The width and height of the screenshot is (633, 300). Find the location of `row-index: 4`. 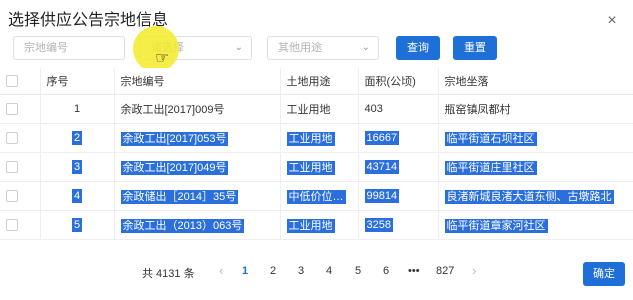

row-index: 4 is located at coordinates (76, 196).